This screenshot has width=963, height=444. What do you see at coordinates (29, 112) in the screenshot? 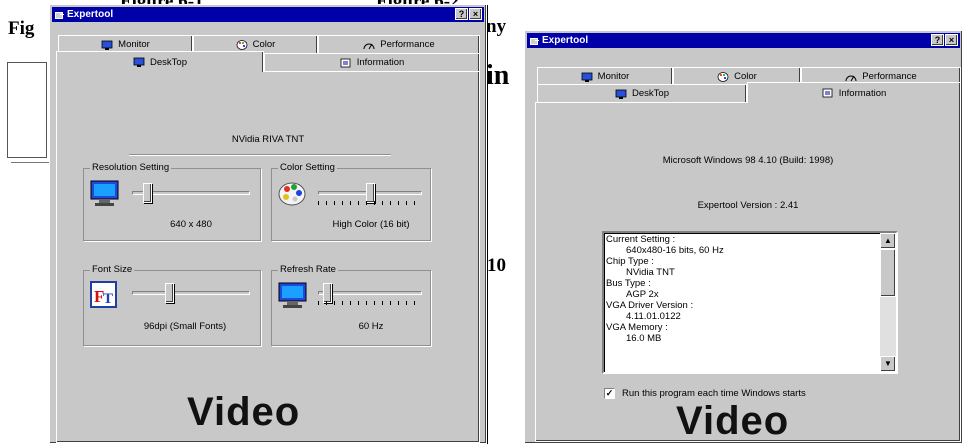
I see `doc-frame-box` at bounding box center [29, 112].